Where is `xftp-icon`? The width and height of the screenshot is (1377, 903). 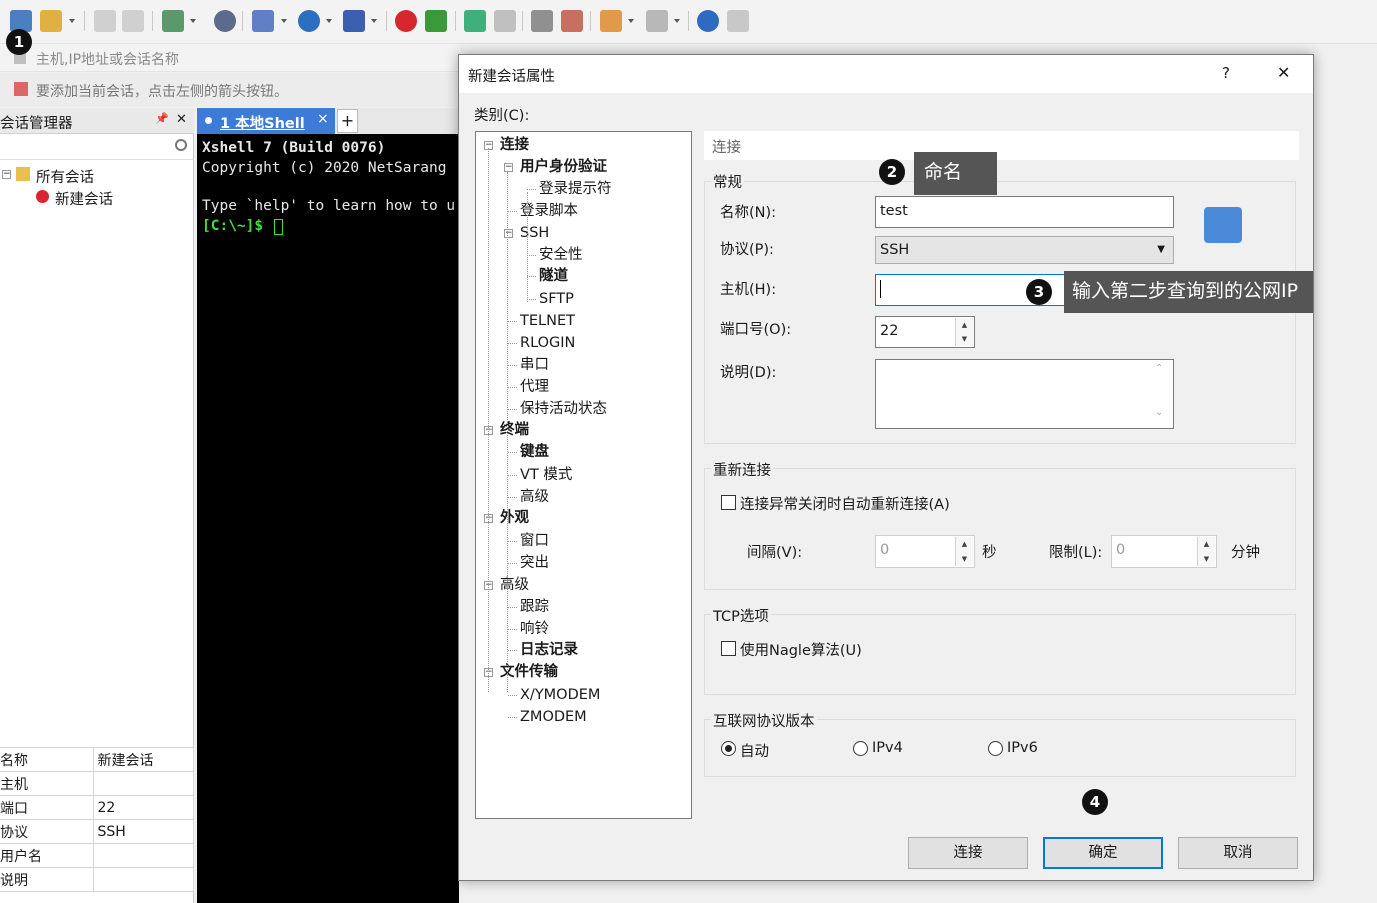
xftp-icon is located at coordinates (406, 21).